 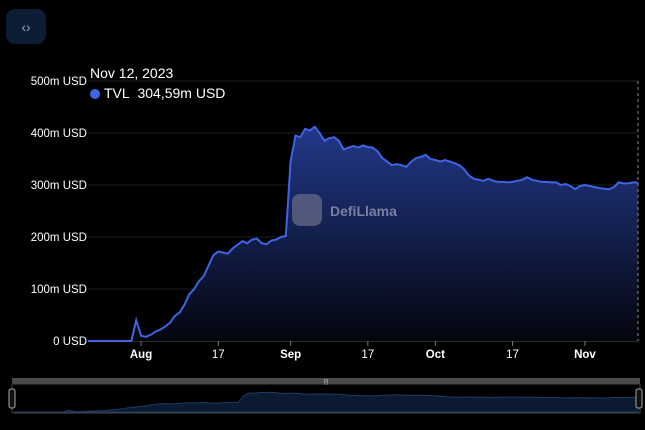 I want to click on tooltip-date: Nov 12, 2023, so click(x=132, y=73).